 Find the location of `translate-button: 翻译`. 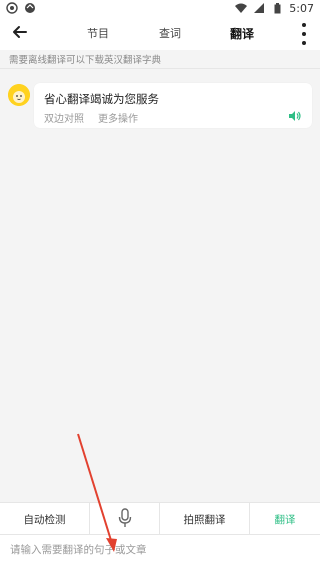

translate-button: 翻译 is located at coordinates (285, 519).